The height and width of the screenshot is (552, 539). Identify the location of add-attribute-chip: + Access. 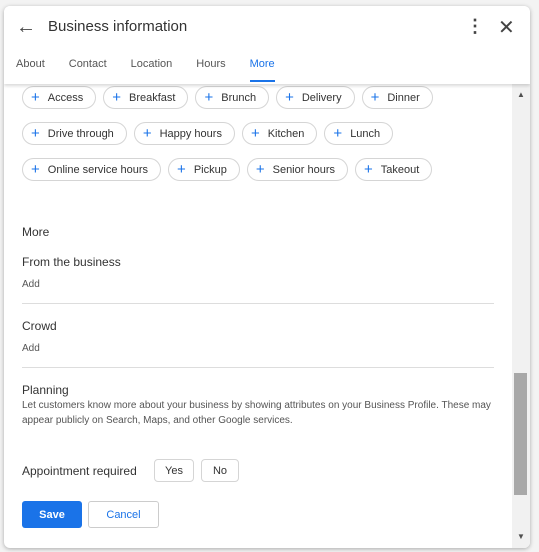
(59, 97).